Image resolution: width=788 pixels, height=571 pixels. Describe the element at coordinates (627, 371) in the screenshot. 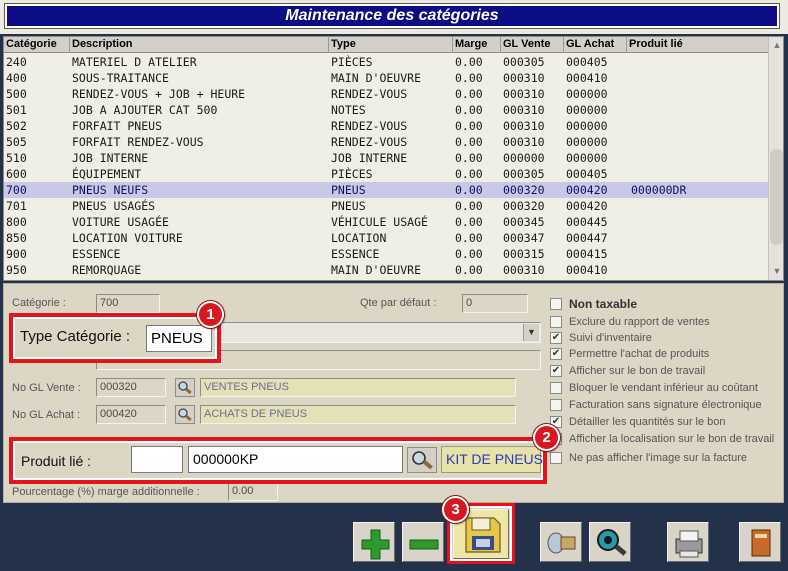

I see `option-checkbox: ✔ Afficher sur le bon de travail` at that location.